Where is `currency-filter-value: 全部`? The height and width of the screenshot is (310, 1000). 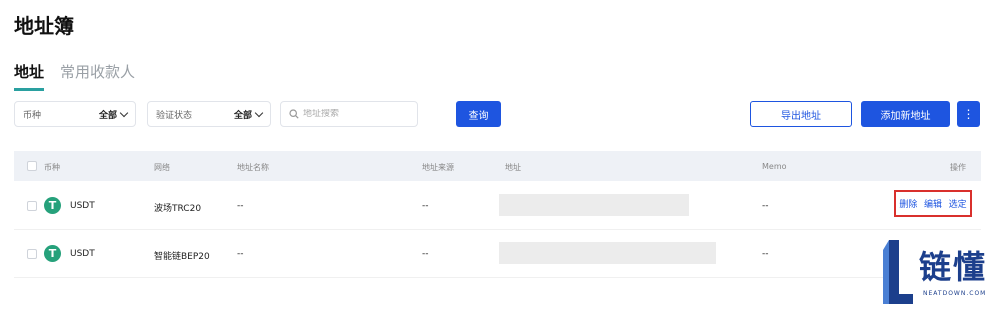
currency-filter-value: 全部 is located at coordinates (107, 115).